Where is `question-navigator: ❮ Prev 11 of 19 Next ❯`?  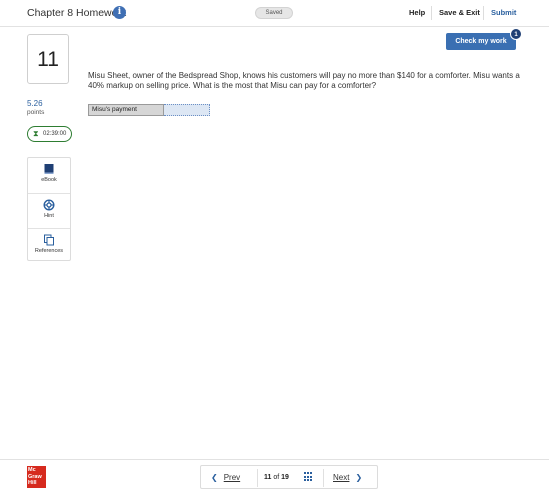
question-navigator: ❮ Prev 11 of 19 Next ❯ is located at coordinates (289, 477).